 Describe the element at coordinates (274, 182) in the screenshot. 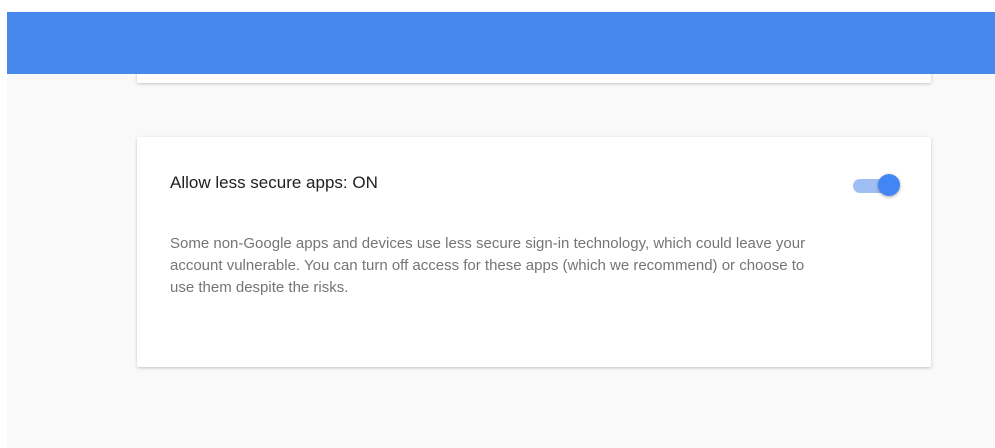

I see `setting-title: Allow less secure apps: ON` at that location.